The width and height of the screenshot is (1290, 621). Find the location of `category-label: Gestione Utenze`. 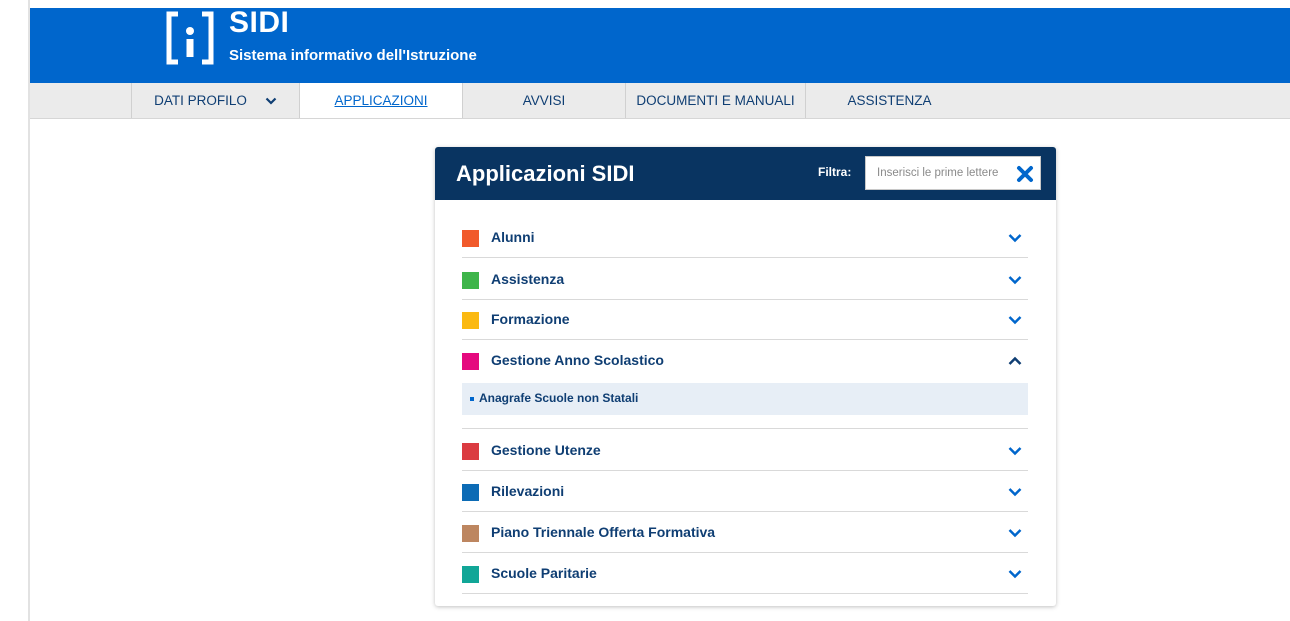

category-label: Gestione Utenze is located at coordinates (546, 450).